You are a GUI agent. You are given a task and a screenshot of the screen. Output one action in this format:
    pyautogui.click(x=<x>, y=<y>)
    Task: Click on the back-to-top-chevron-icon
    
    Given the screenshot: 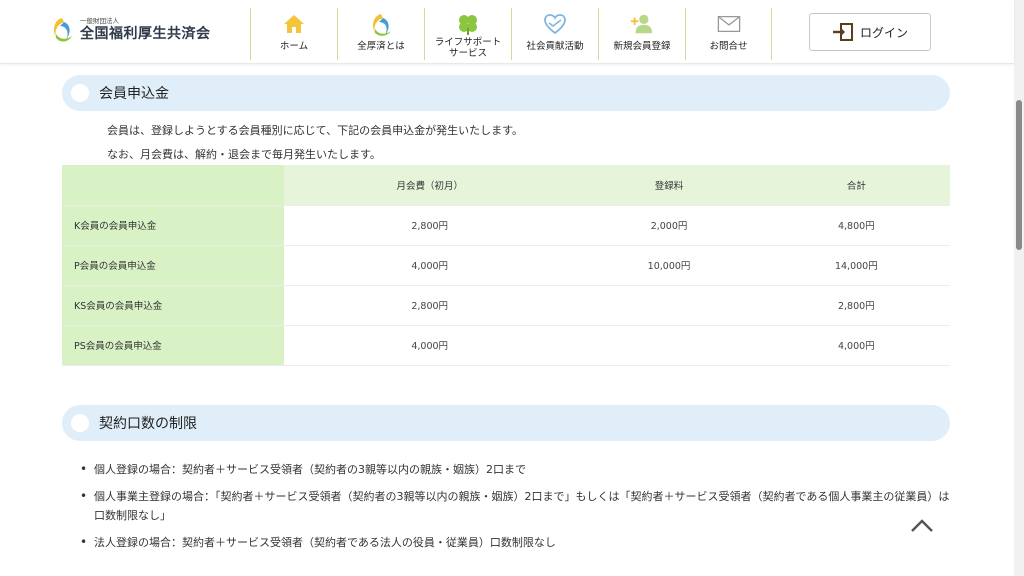 What is the action you would take?
    pyautogui.click(x=922, y=525)
    